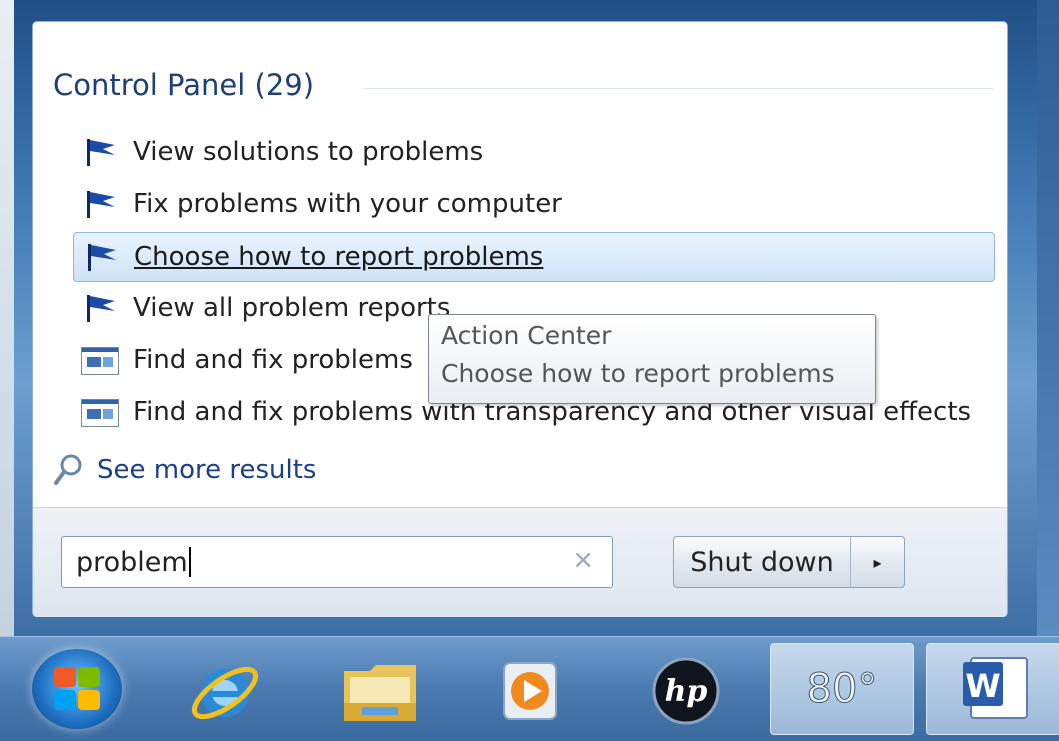 This screenshot has height=741, width=1059. I want to click on result-label: View solutions to problems, so click(308, 152).